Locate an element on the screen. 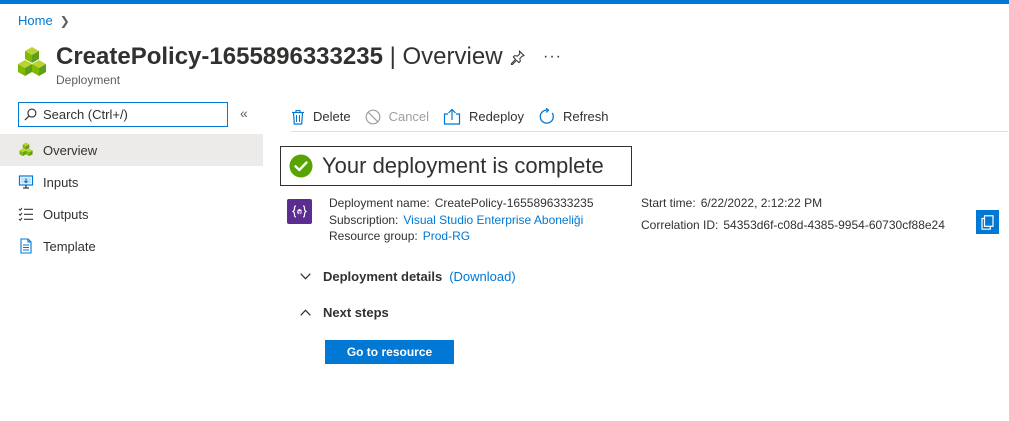 This screenshot has width=1009, height=421. sidebar-item-template: Template is located at coordinates (131, 246).